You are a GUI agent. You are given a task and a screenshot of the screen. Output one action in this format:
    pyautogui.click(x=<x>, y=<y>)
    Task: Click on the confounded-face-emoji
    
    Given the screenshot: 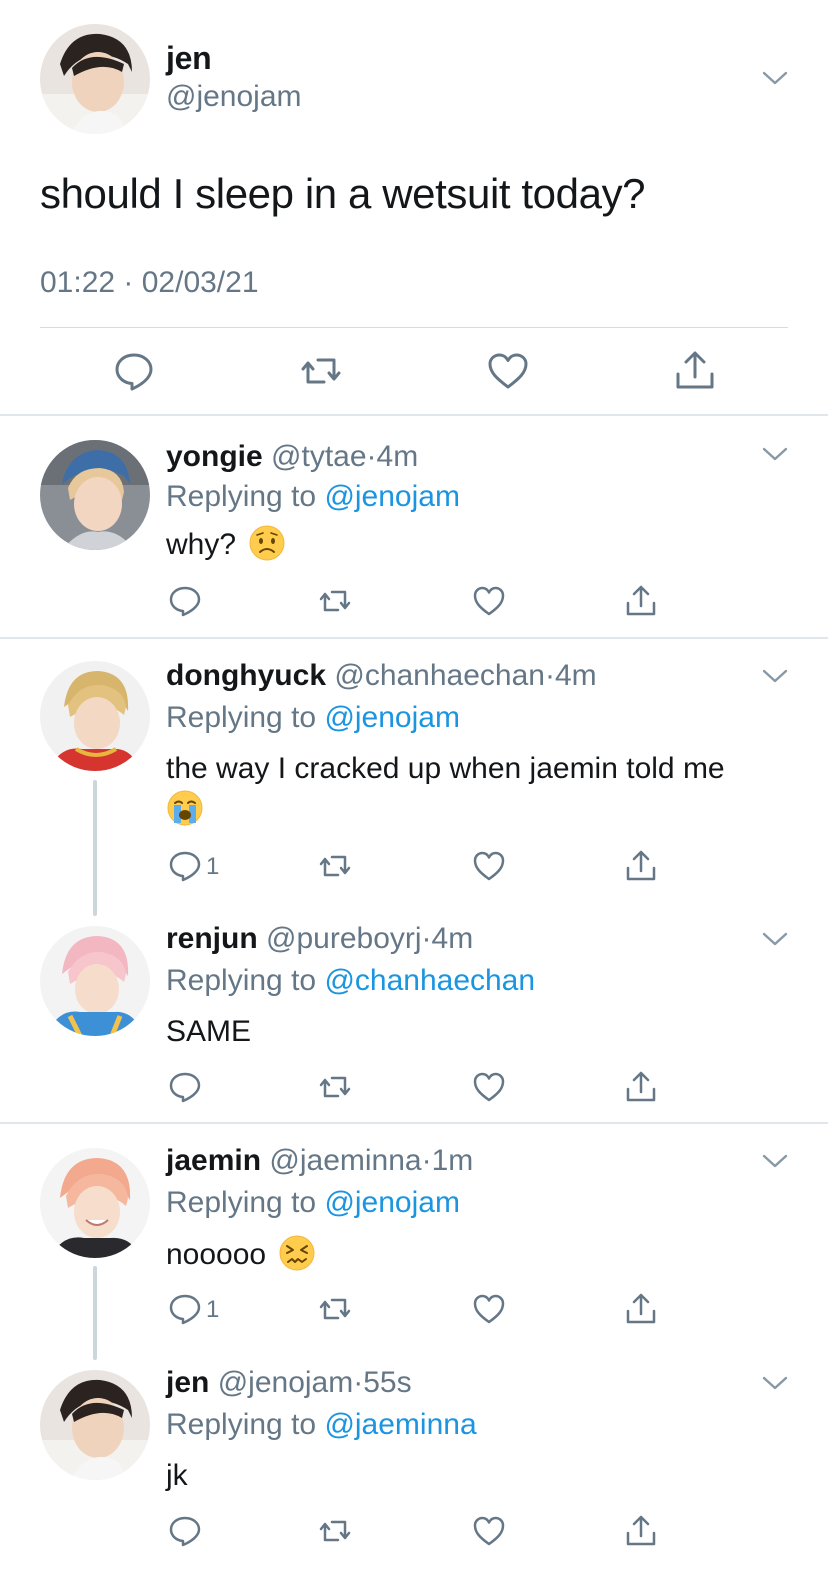 What is the action you would take?
    pyautogui.click(x=297, y=1253)
    